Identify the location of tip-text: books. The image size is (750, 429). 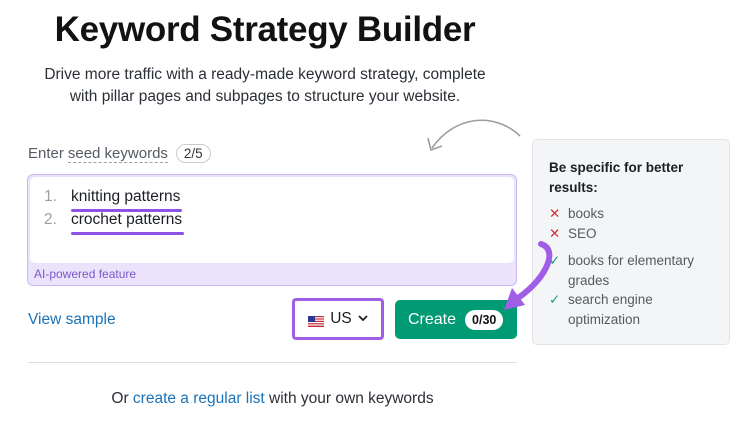
(586, 213).